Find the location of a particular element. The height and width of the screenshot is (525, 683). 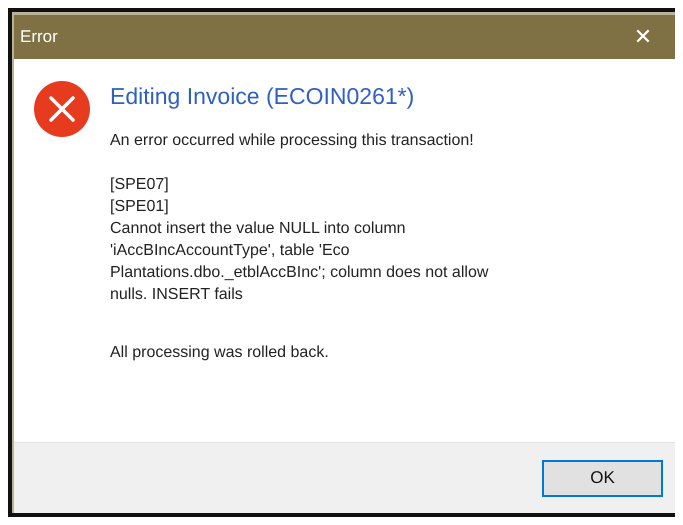

dialog-heading: Editing Invoice (ECOIN0261*) is located at coordinates (263, 96).